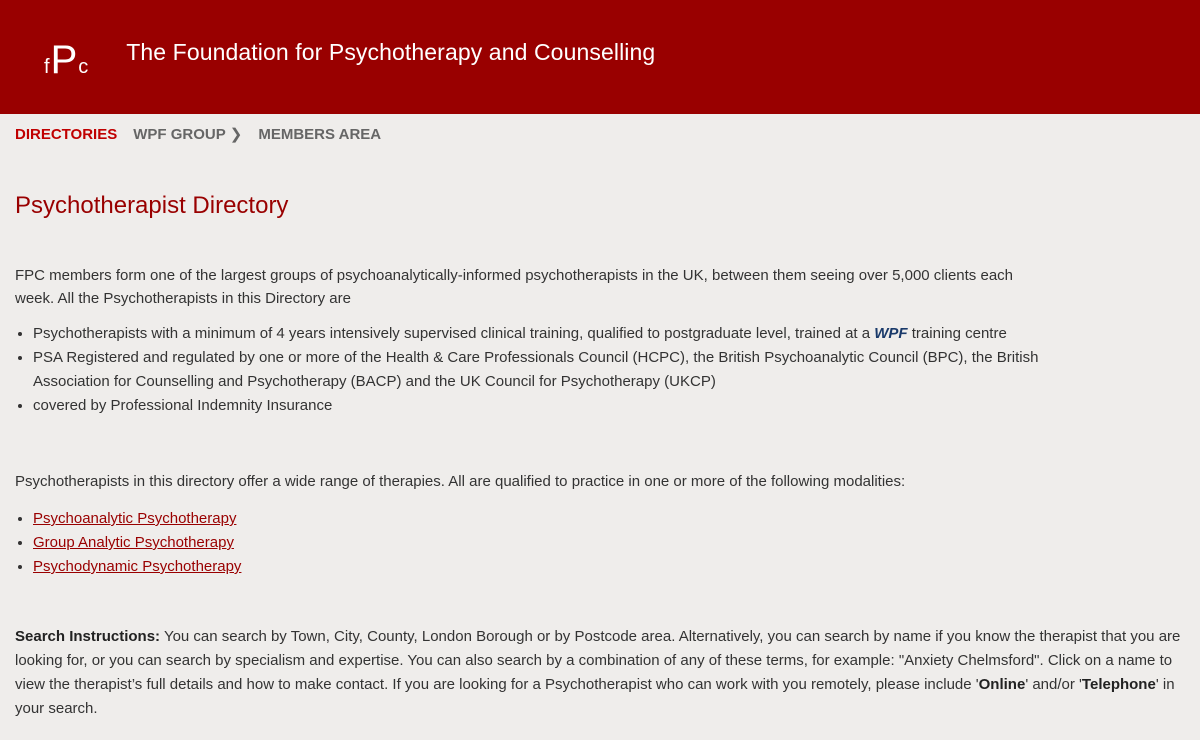 This screenshot has width=1200, height=740. What do you see at coordinates (134, 518) in the screenshot?
I see `link-psychoanalytic: Psychoanalytic Psychotherapy` at bounding box center [134, 518].